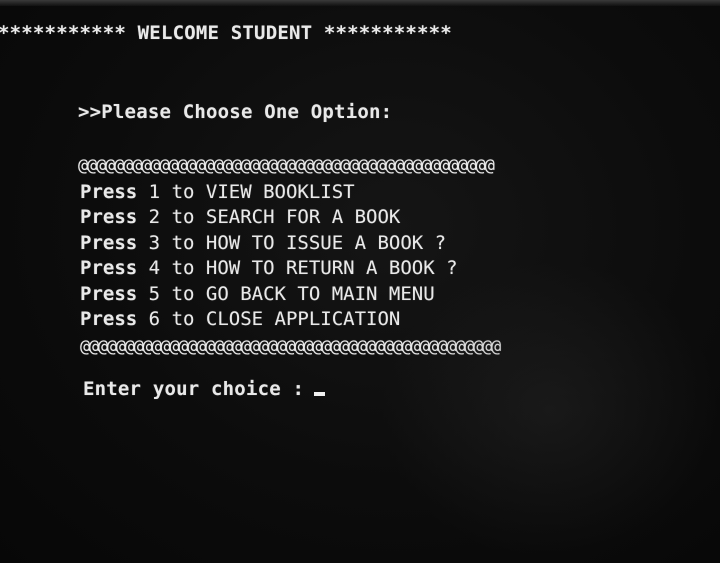 The height and width of the screenshot is (563, 720). Describe the element at coordinates (235, 112) in the screenshot. I see `choose-option-prompt: >>Please Choose One Option:` at that location.